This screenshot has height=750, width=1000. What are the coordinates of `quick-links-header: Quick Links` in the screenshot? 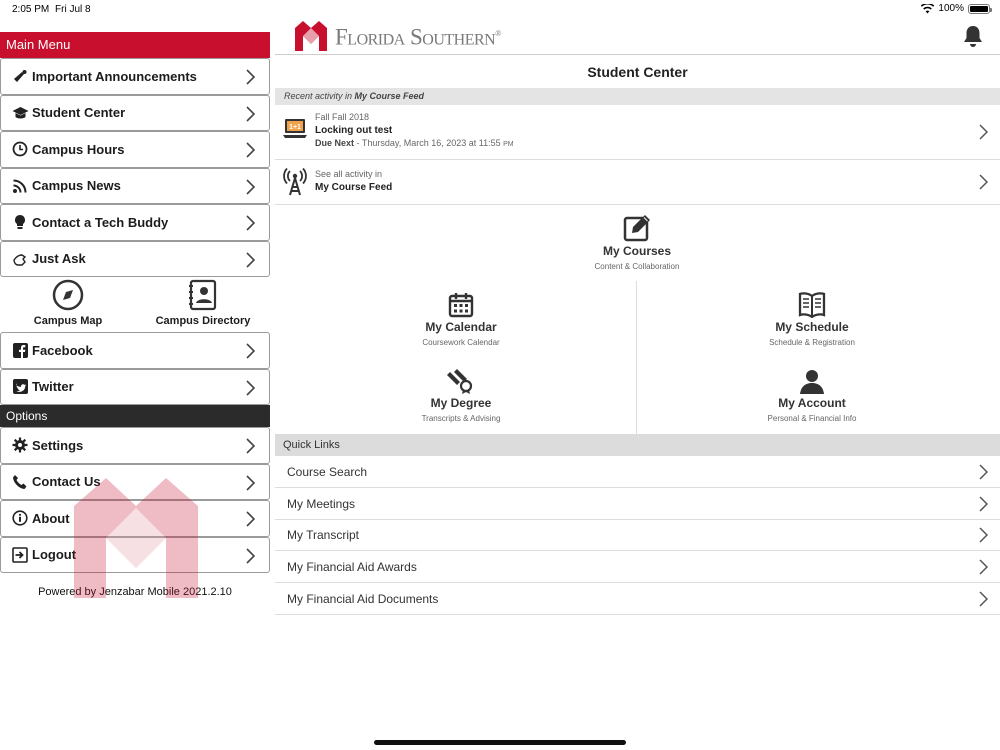 It's located at (637, 445).